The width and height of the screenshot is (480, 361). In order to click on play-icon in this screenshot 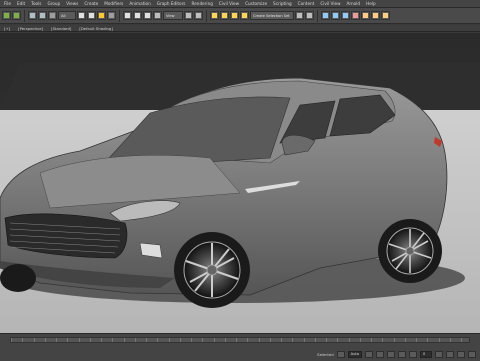, I will do `click(391, 354)`.